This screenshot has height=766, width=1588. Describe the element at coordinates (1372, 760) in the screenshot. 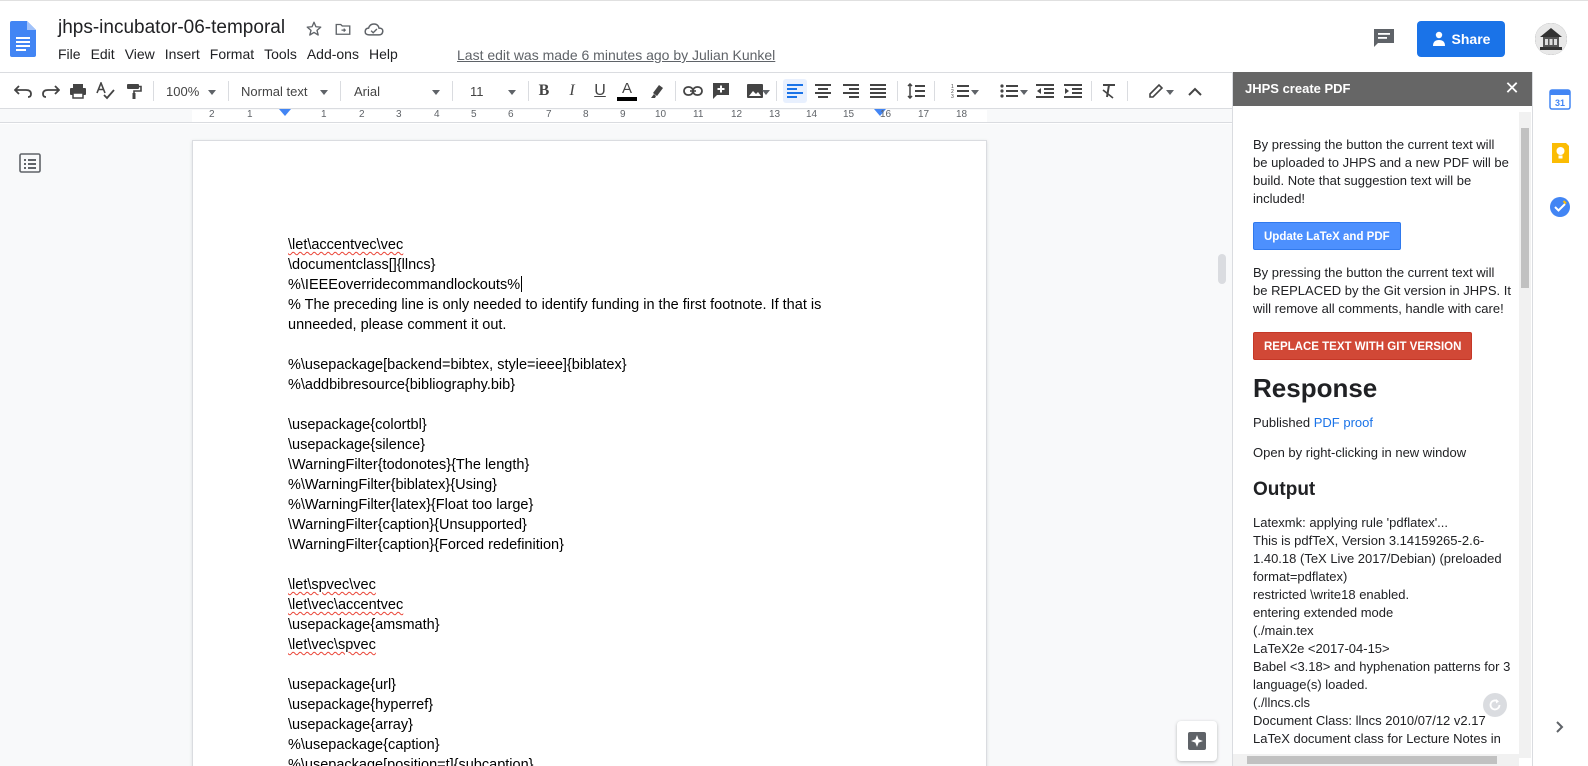

I see `sidebar-horizontal-scroll-thumb` at that location.